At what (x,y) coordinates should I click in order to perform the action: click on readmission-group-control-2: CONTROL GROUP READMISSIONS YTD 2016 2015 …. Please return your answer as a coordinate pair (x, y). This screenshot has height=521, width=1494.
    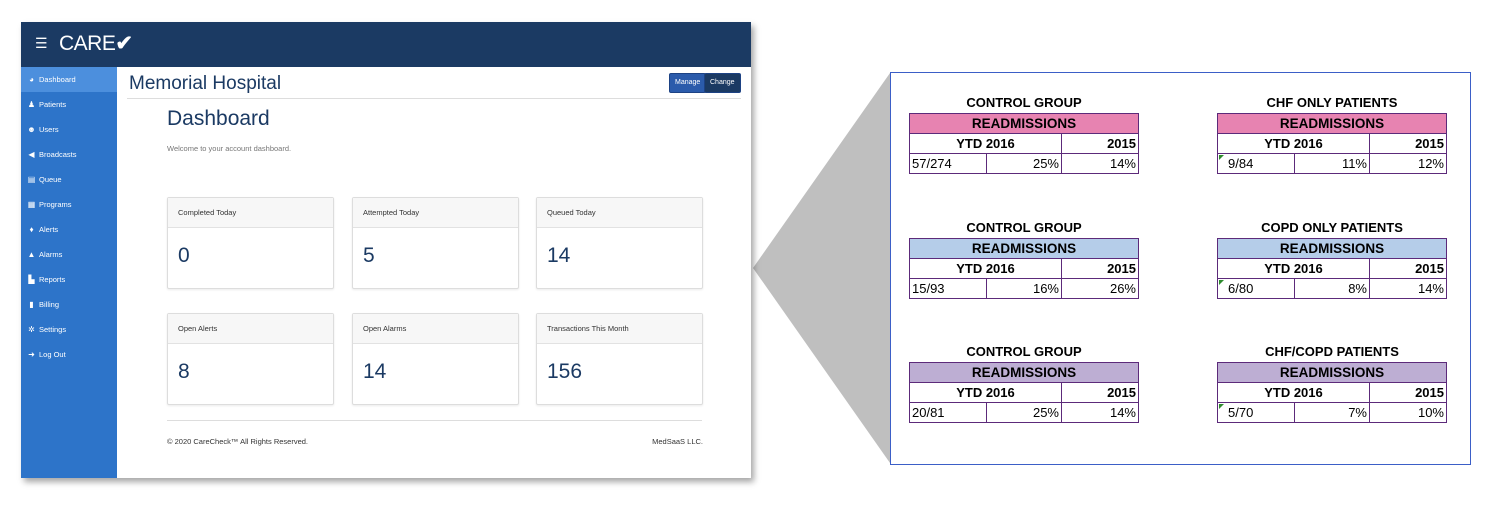
    Looking at the image, I should click on (1024, 258).